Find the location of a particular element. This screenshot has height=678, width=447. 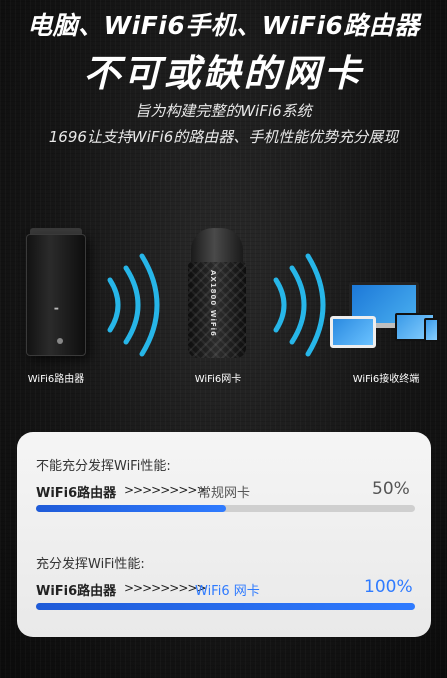

with-target: WiFi6 网卡 is located at coordinates (227, 591).